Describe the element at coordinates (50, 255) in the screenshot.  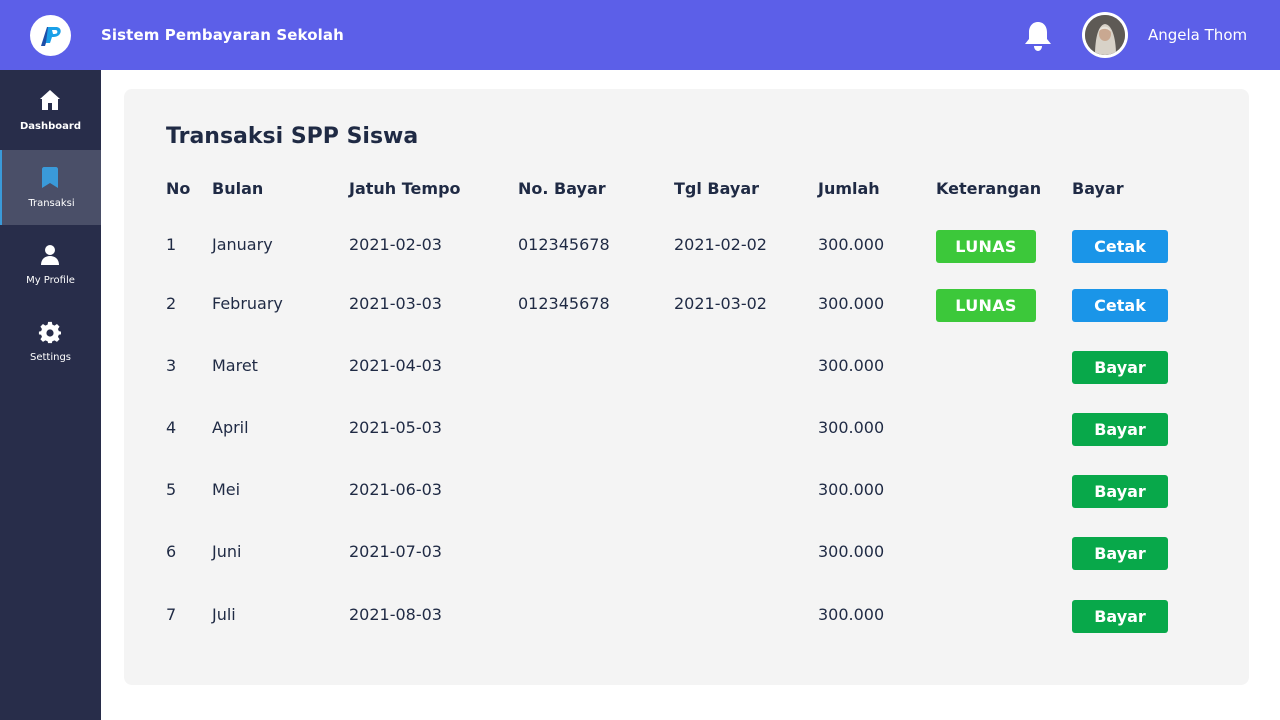
I see `user-icon` at that location.